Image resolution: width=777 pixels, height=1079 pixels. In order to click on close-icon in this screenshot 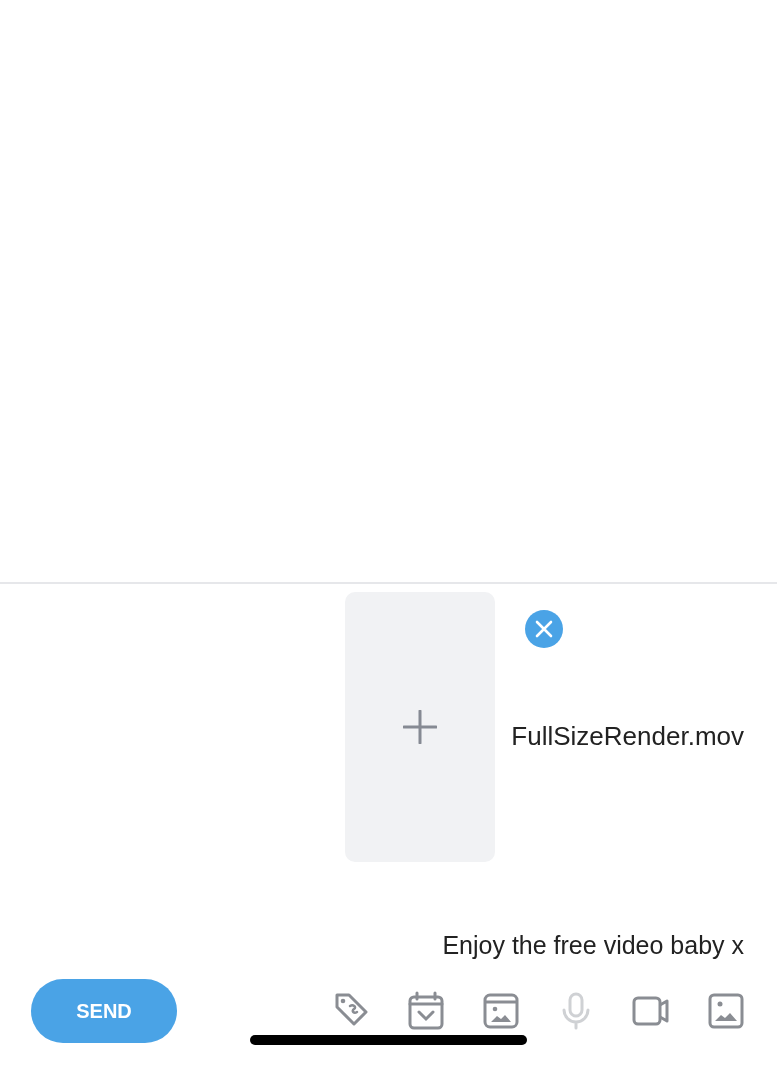, I will do `click(544, 629)`.